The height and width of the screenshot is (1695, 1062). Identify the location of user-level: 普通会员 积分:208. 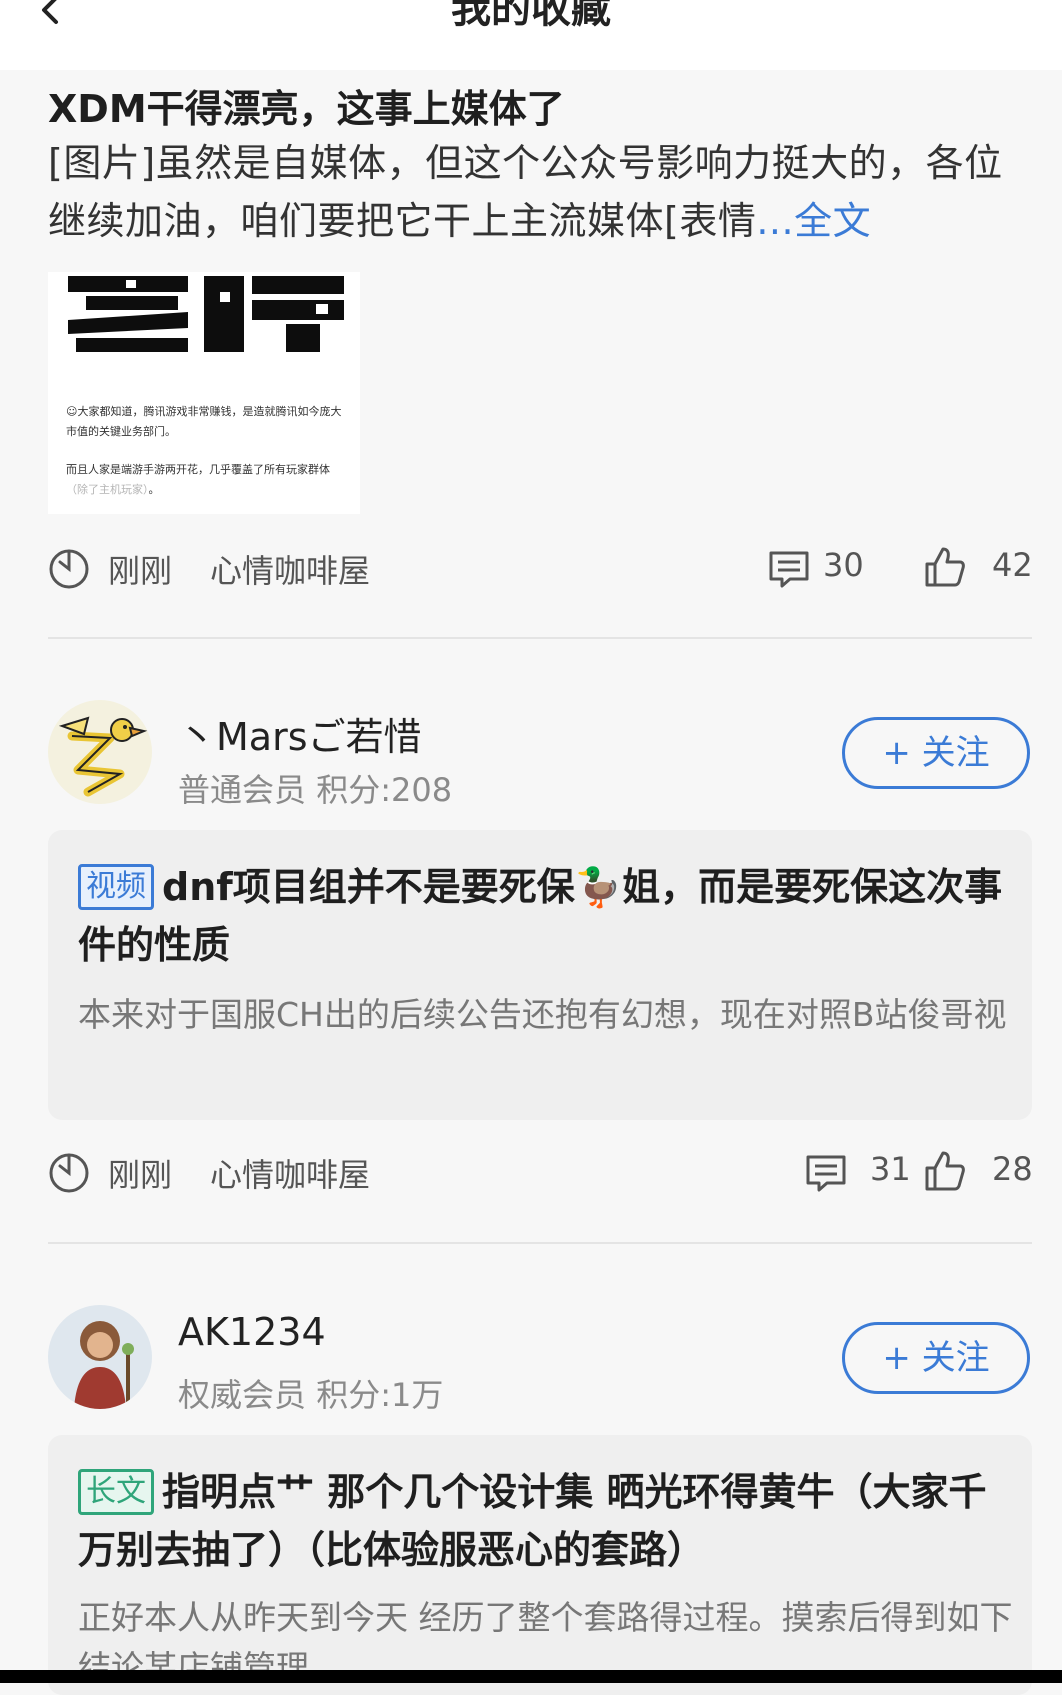
(315, 788).